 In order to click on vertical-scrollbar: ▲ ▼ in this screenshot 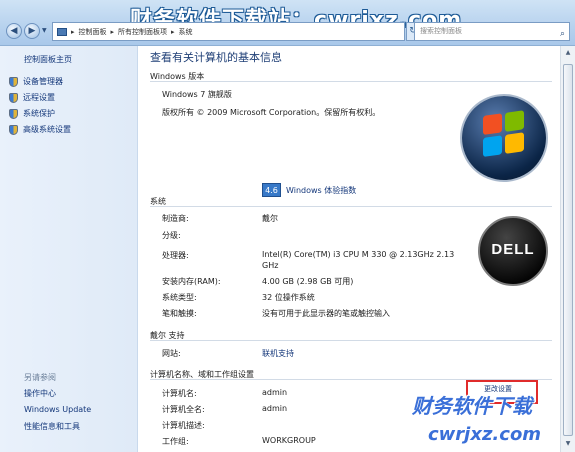, I will do `click(567, 249)`.